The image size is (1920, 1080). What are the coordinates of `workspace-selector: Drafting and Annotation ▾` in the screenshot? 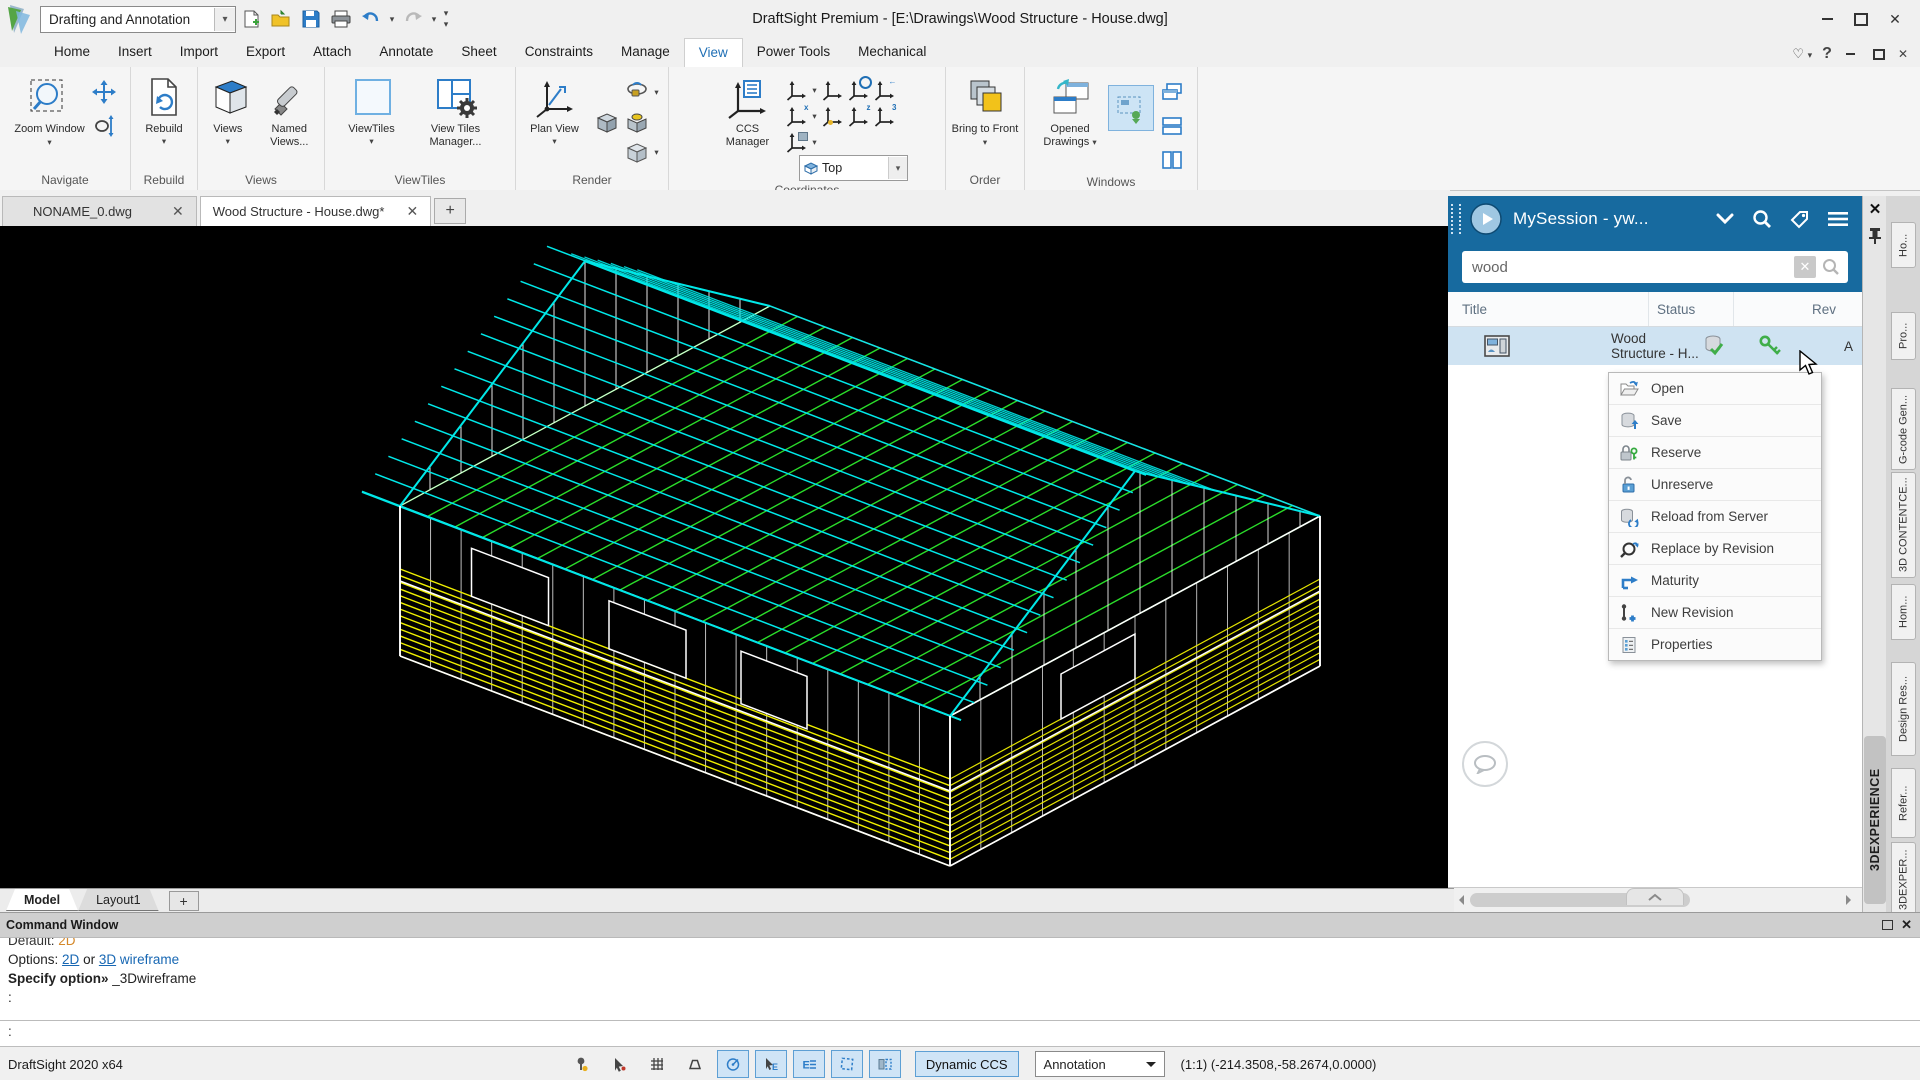 It's located at (138, 19).